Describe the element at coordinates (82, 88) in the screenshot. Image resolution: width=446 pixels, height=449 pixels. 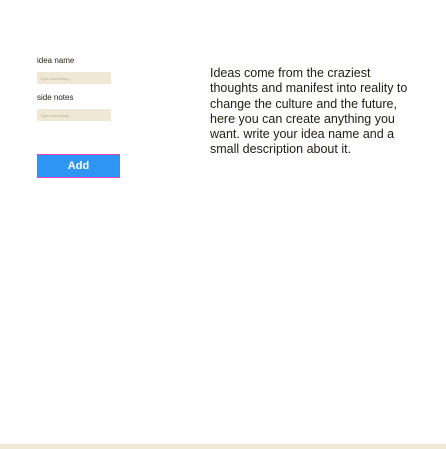
I see `idea-form: idea name side notes` at that location.